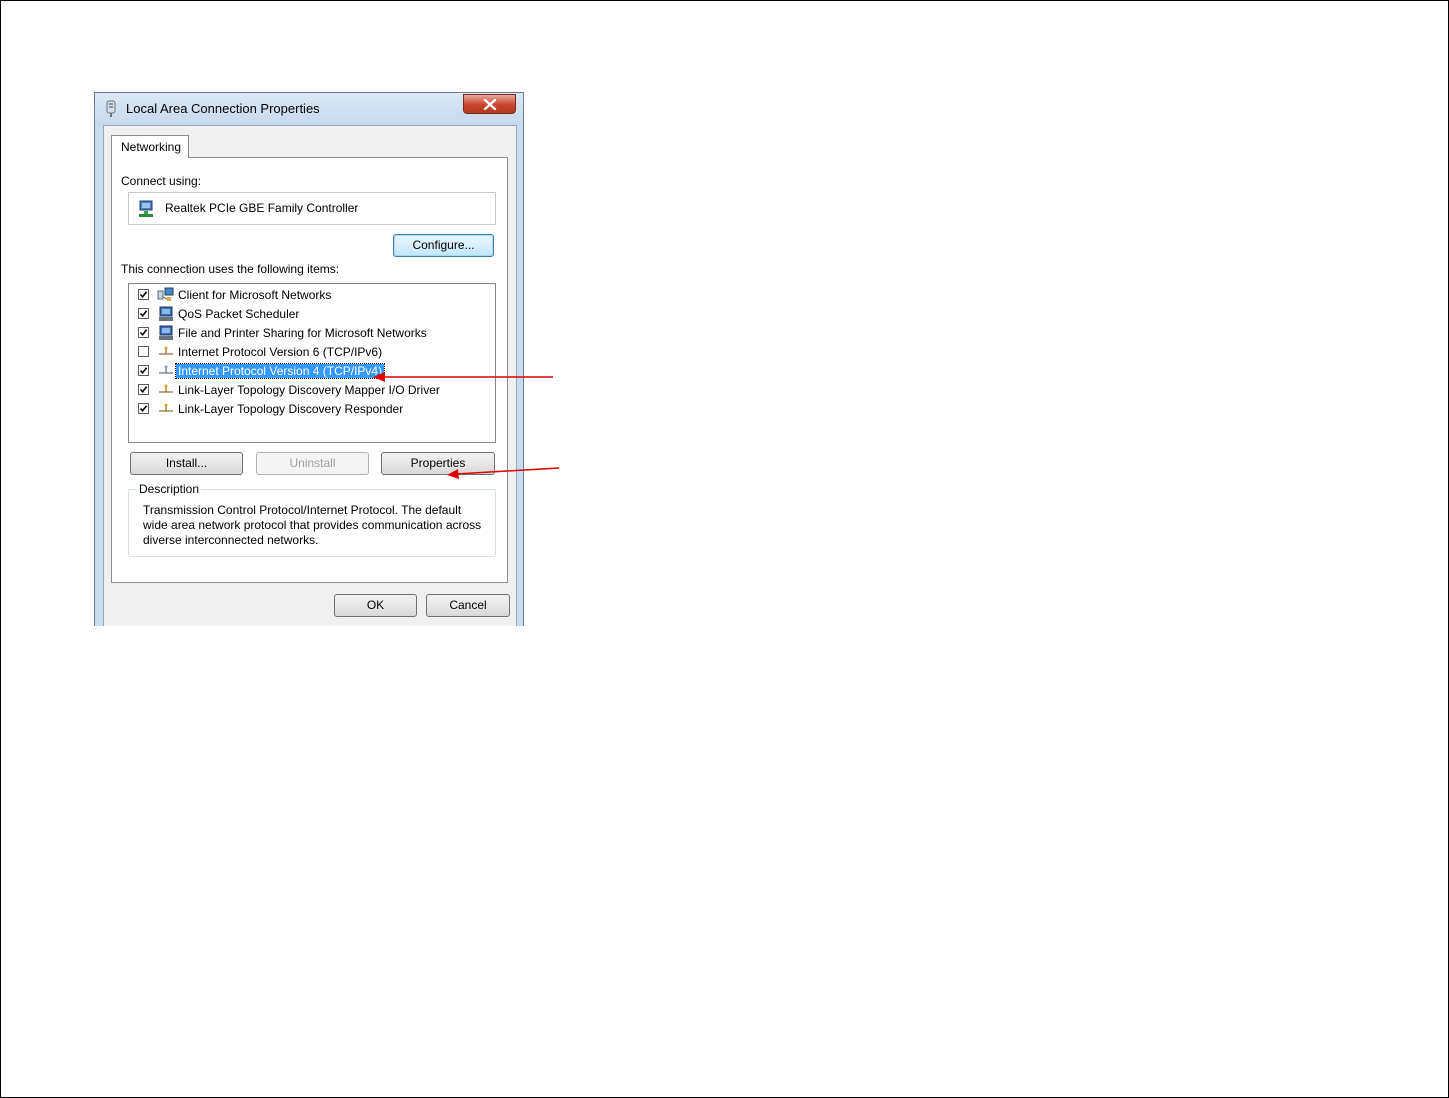 The height and width of the screenshot is (1098, 1449). I want to click on arrow-to-properties-button, so click(503, 473).